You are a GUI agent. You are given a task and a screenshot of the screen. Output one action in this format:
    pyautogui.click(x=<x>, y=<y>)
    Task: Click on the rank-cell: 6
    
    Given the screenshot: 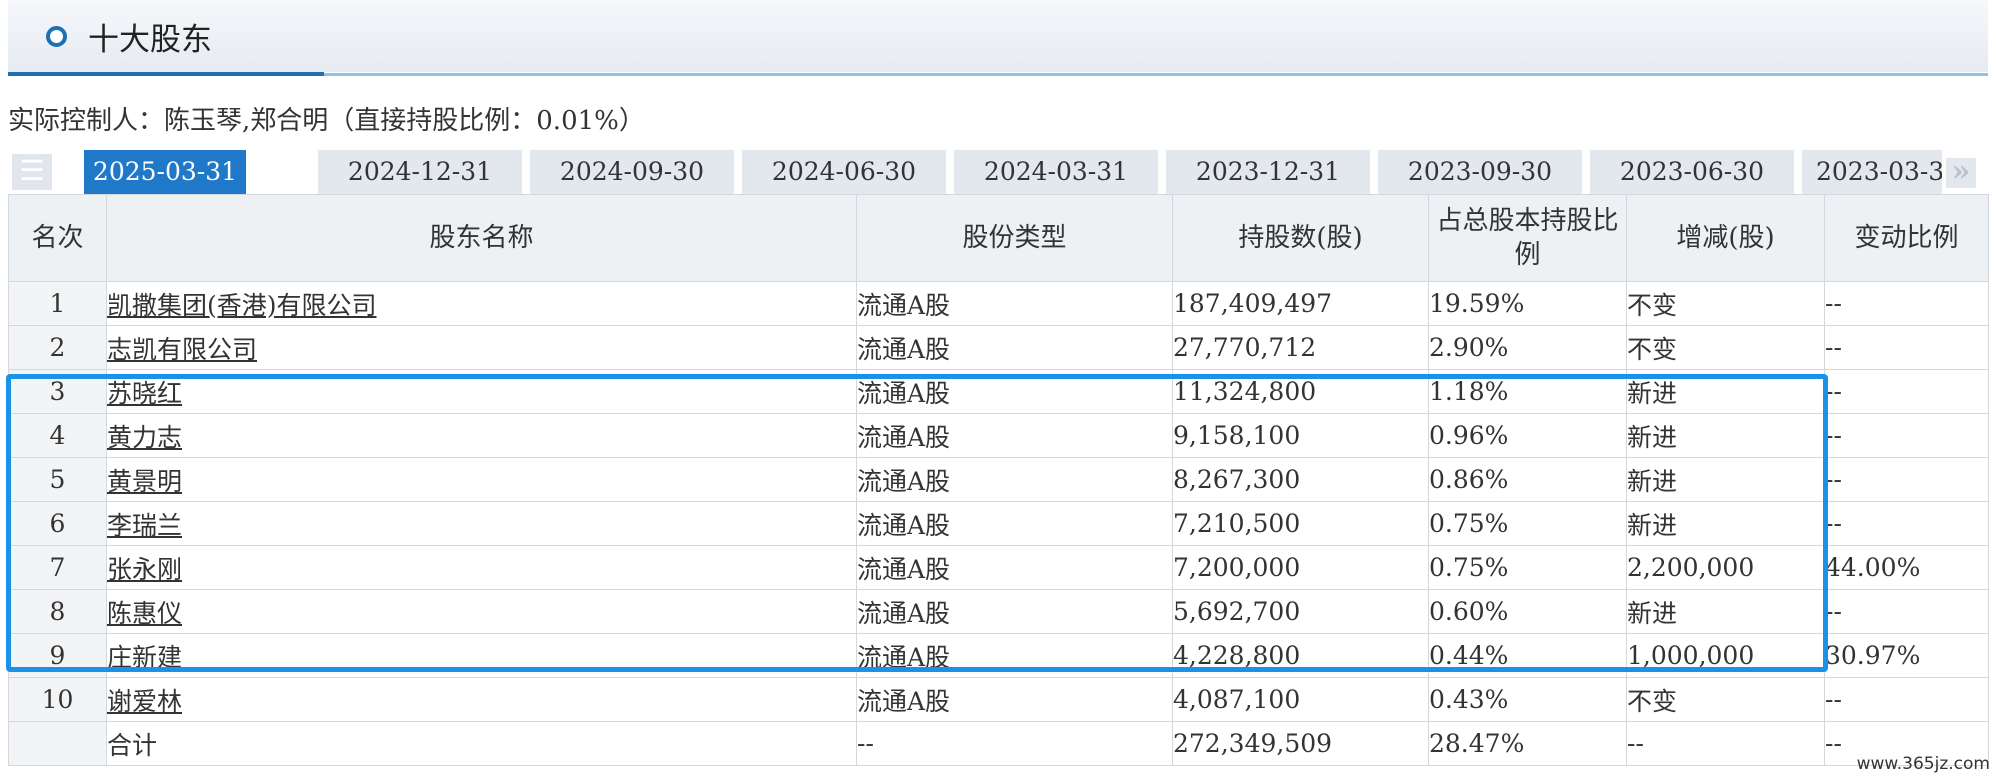 What is the action you would take?
    pyautogui.click(x=57, y=523)
    